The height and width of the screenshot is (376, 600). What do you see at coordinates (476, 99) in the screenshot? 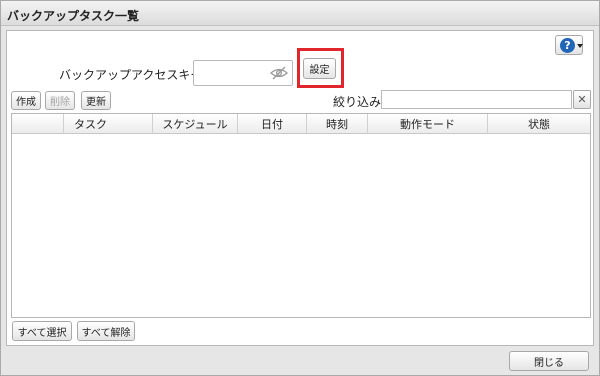
I see `filter-input` at bounding box center [476, 99].